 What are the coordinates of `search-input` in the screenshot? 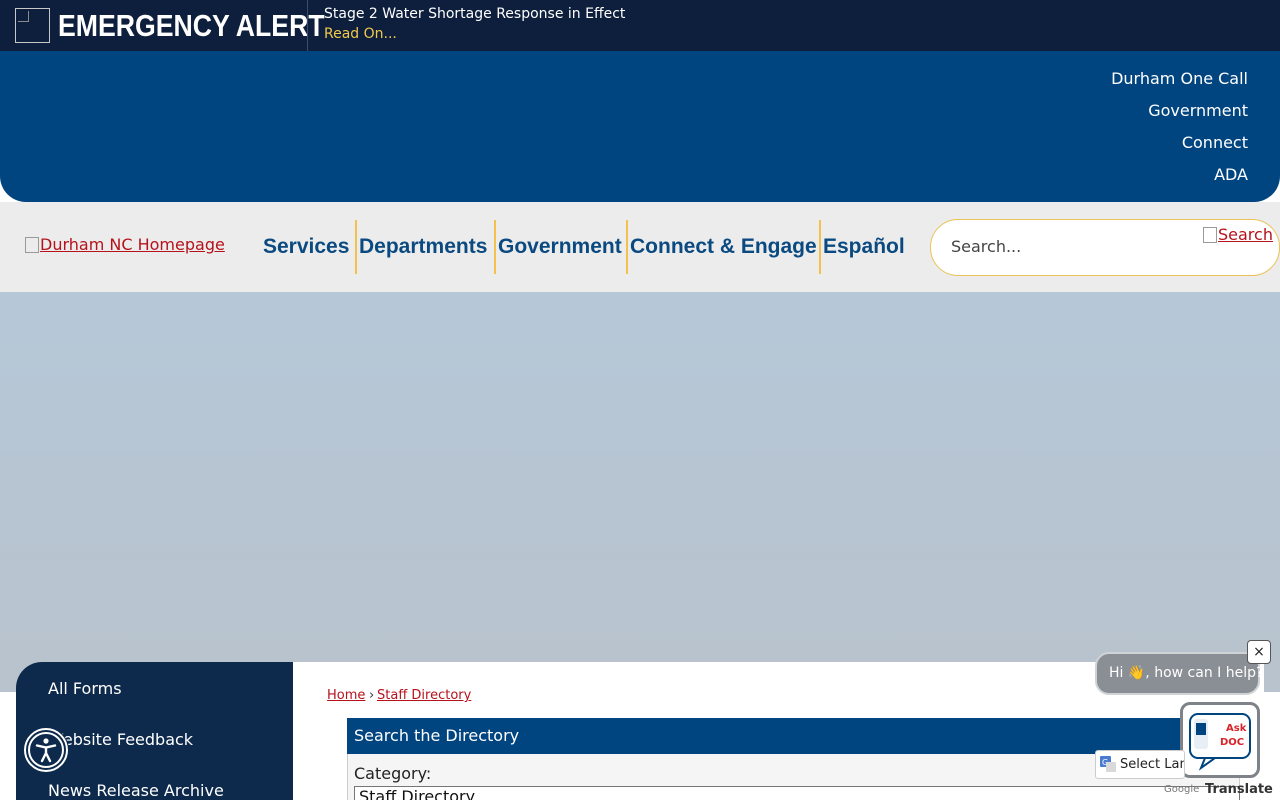 It's located at (1066, 246).